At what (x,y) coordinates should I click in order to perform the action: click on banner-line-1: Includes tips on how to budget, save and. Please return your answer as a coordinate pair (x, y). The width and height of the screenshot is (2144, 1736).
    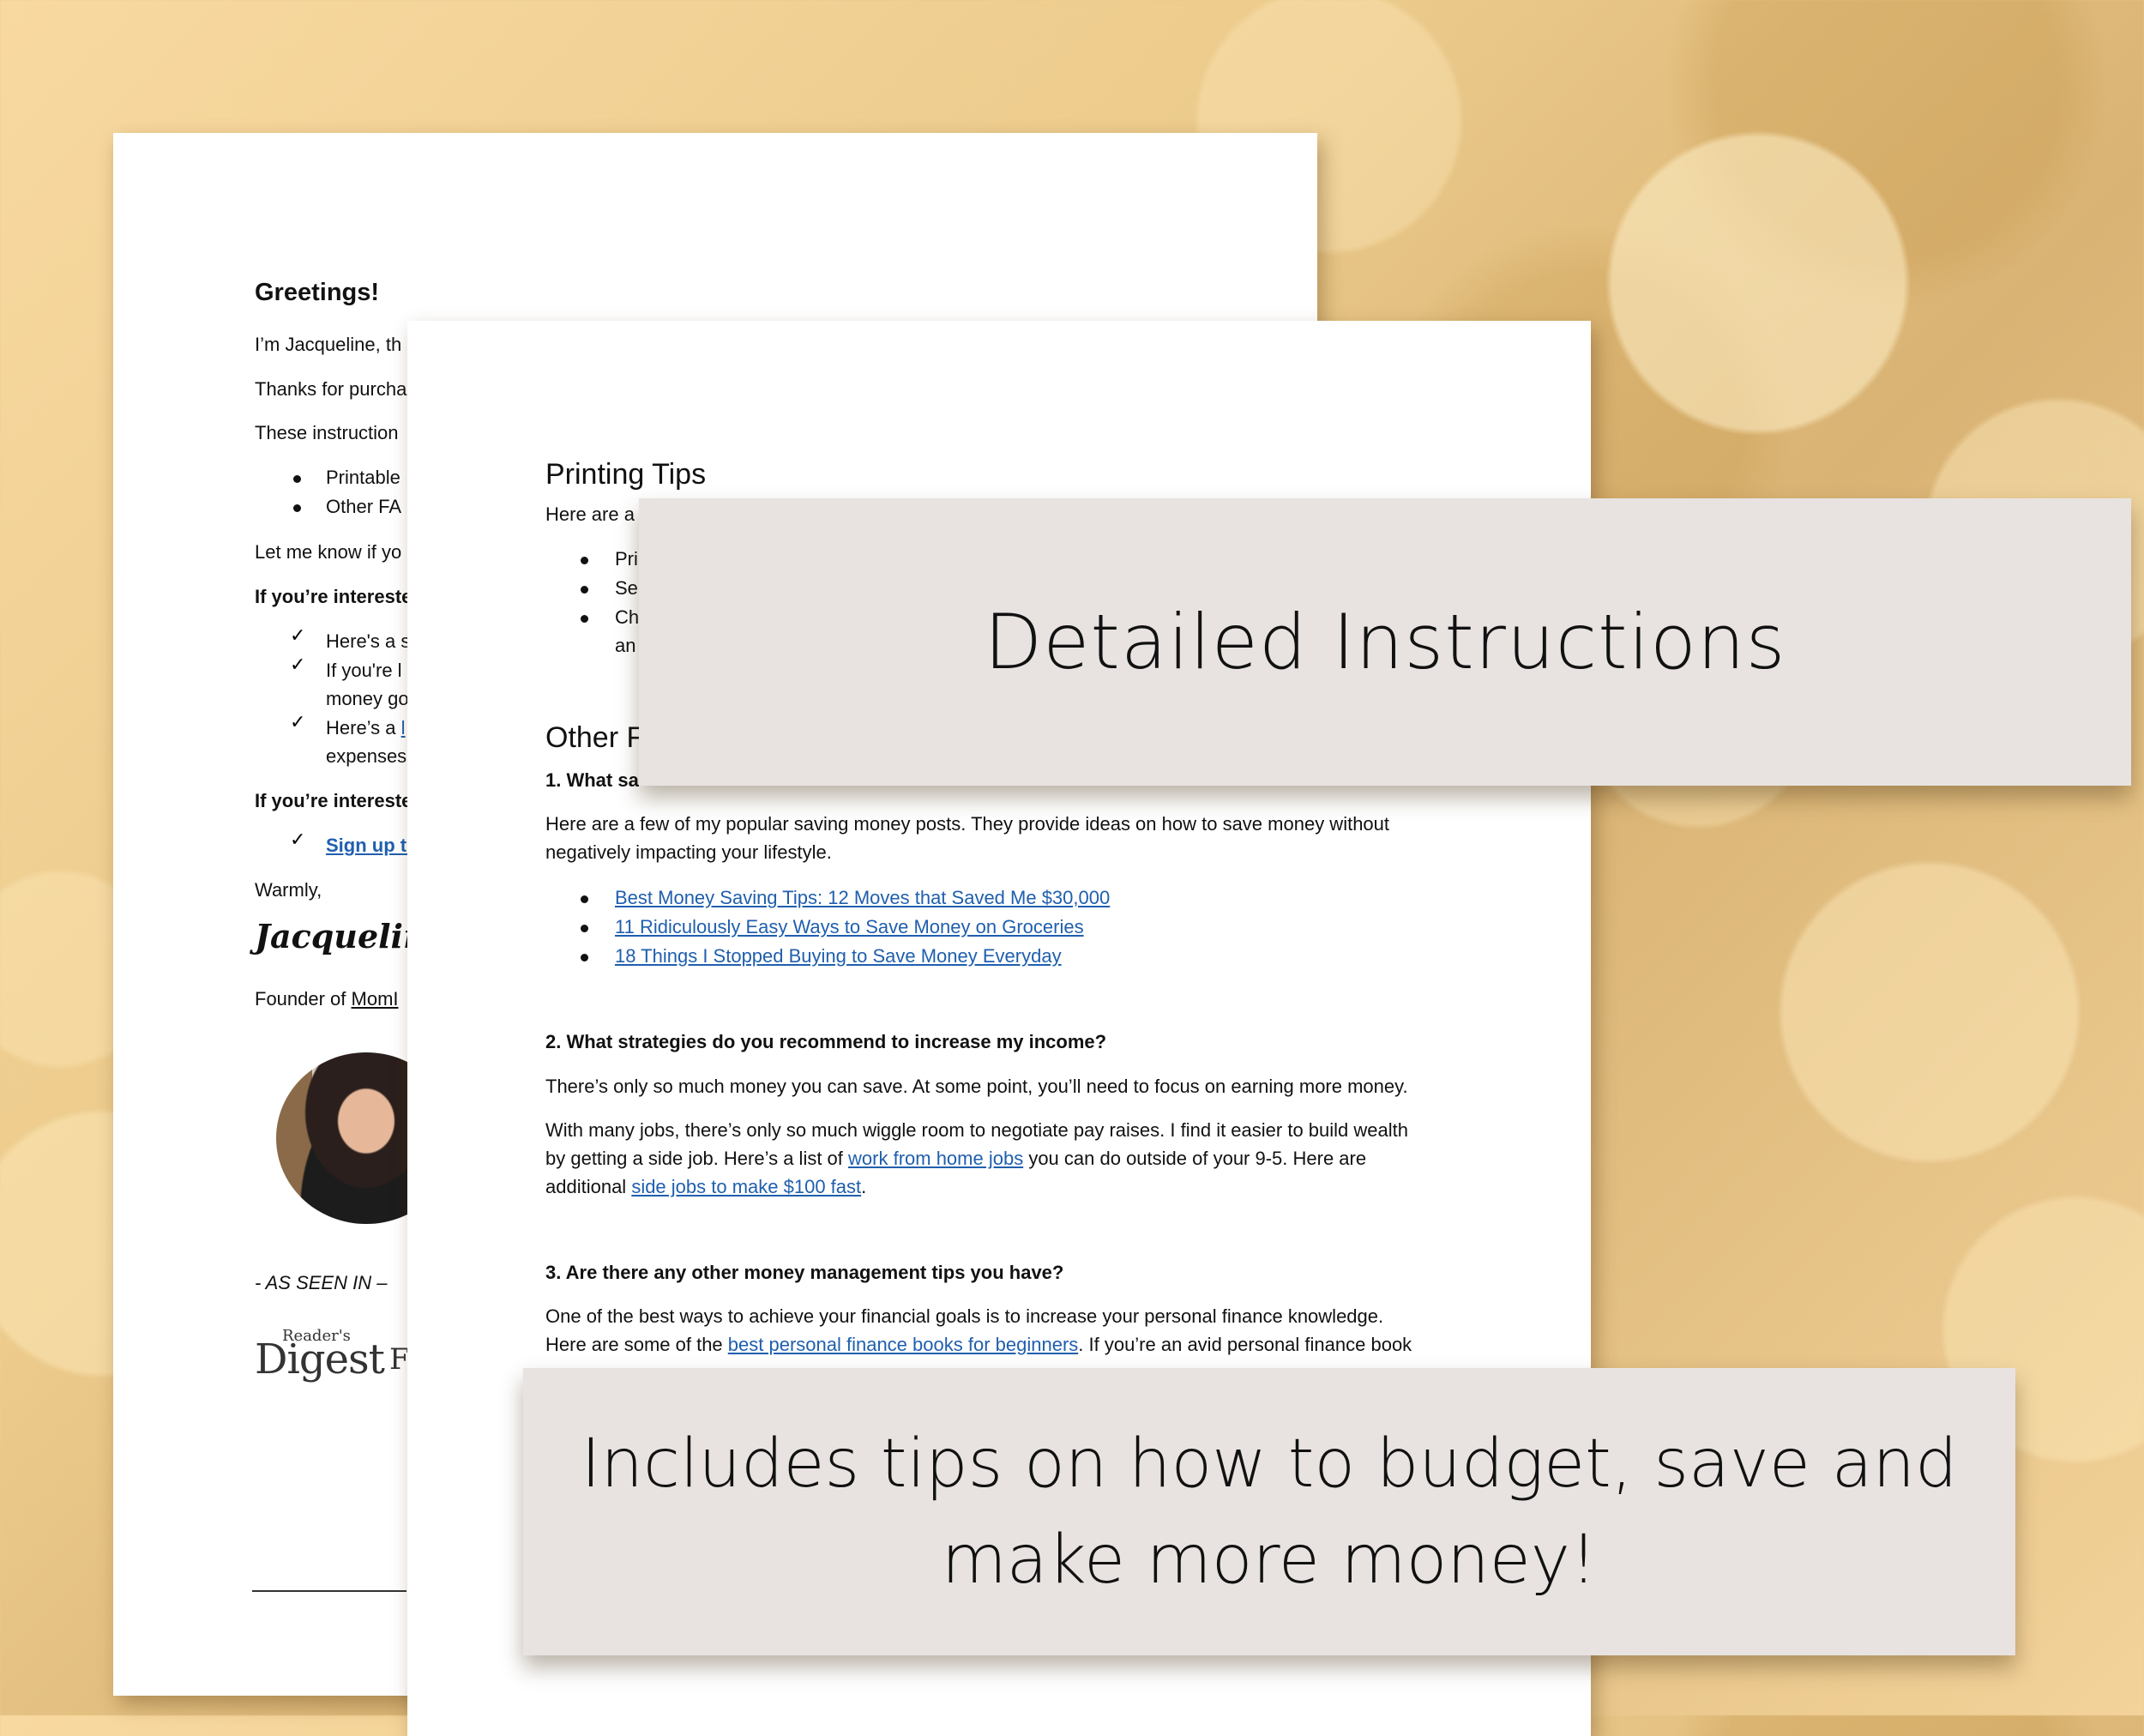
    Looking at the image, I should click on (1270, 1464).